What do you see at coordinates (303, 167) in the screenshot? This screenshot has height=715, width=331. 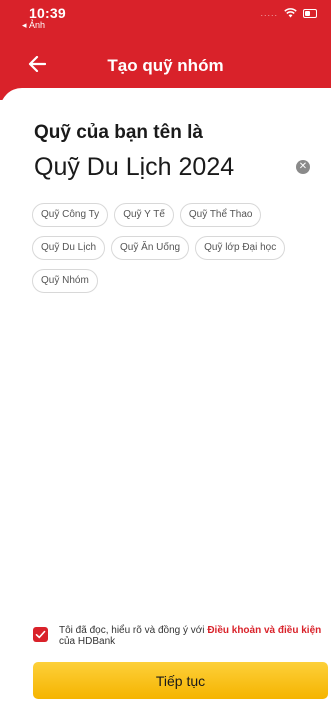 I see `clear-icon: ✕` at bounding box center [303, 167].